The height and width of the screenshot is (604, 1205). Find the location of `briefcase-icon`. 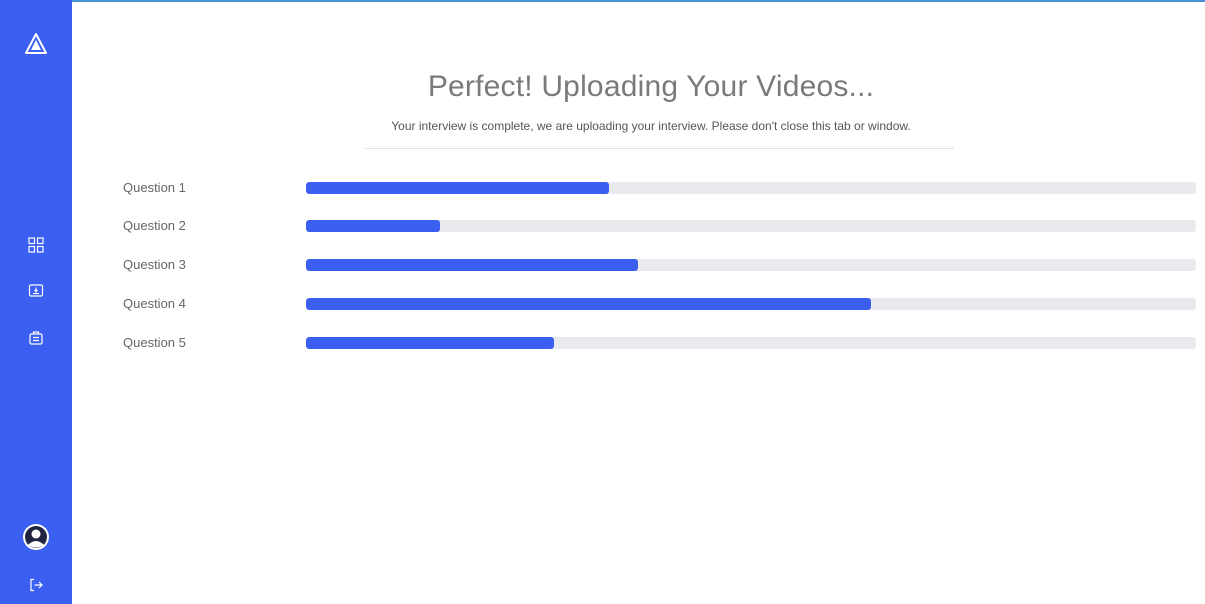

briefcase-icon is located at coordinates (36, 338).